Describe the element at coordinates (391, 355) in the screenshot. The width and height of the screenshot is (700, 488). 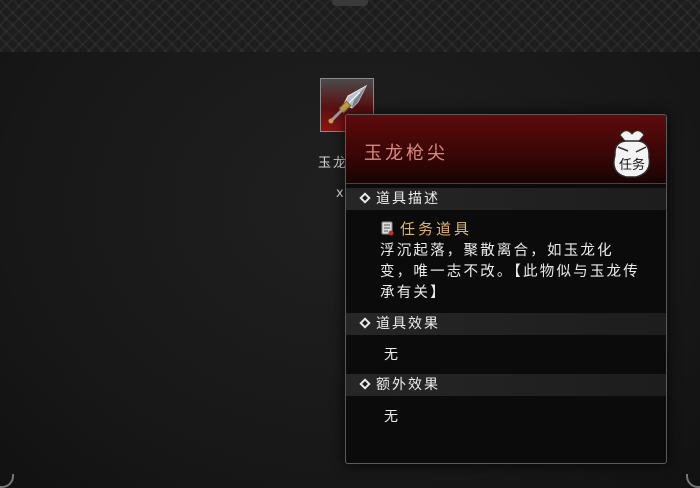
I see `item-effect-value: 无` at that location.